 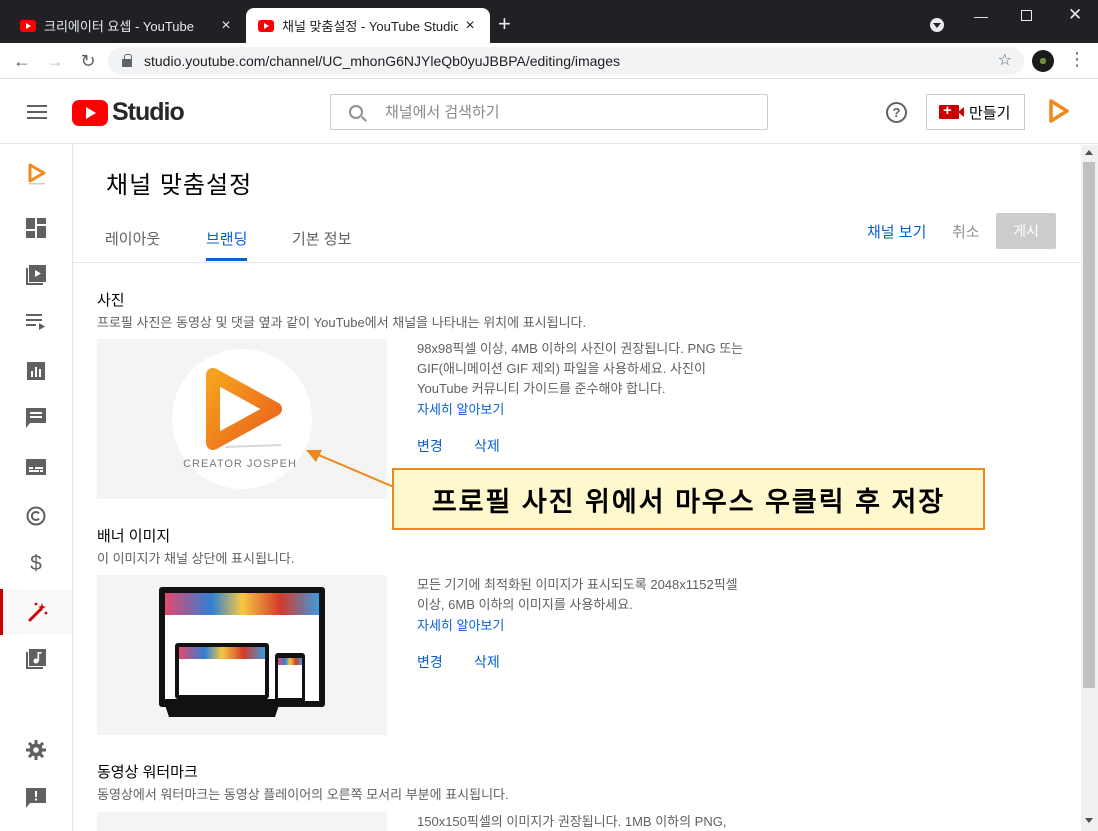 I want to click on instruction-callout: 프로필 사진 위에서 마우스 우클릭 후 저장, so click(x=688, y=499).